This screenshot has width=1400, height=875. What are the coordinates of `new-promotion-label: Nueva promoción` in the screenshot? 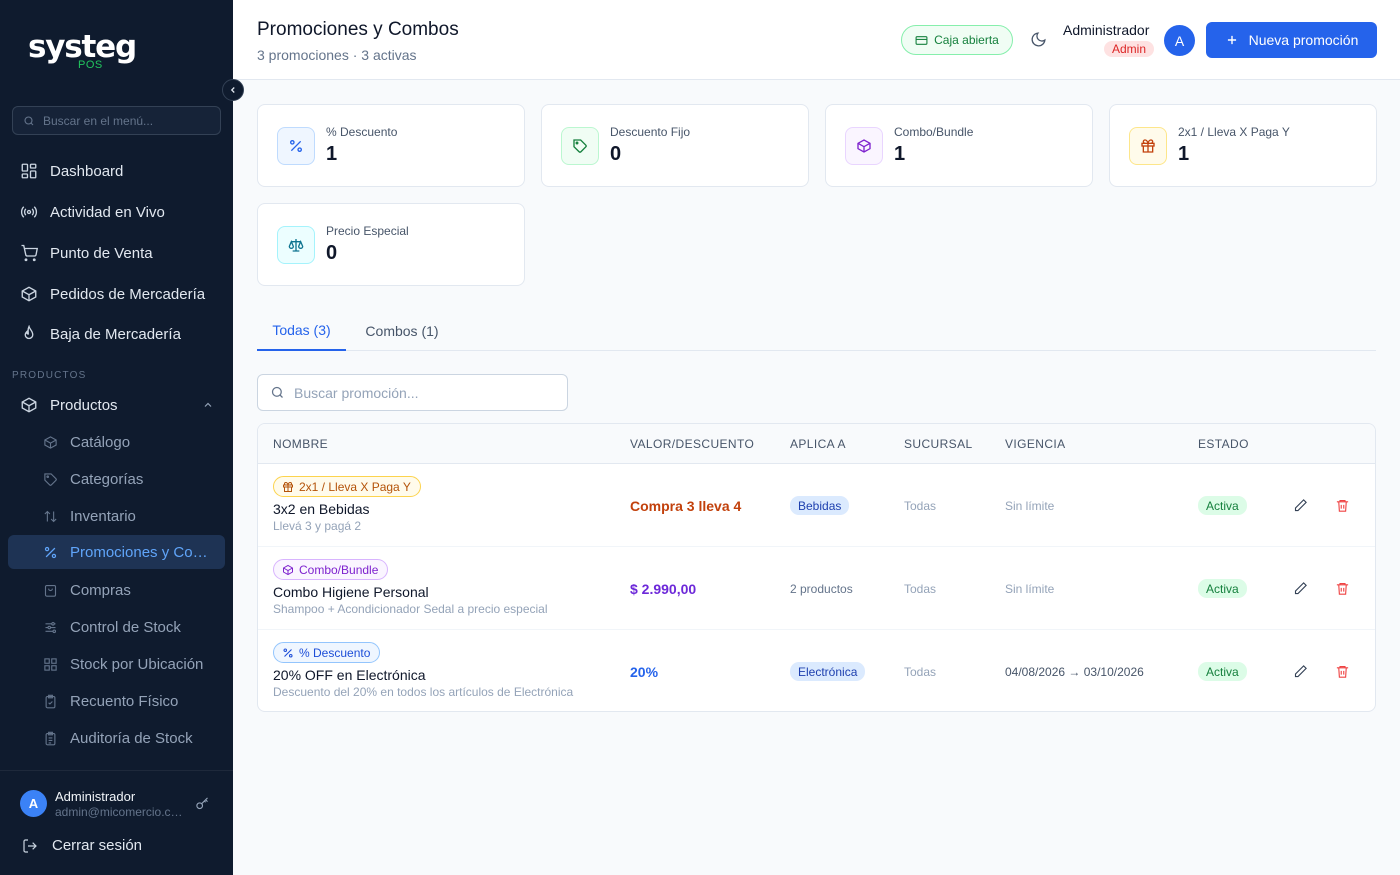 It's located at (1303, 40).